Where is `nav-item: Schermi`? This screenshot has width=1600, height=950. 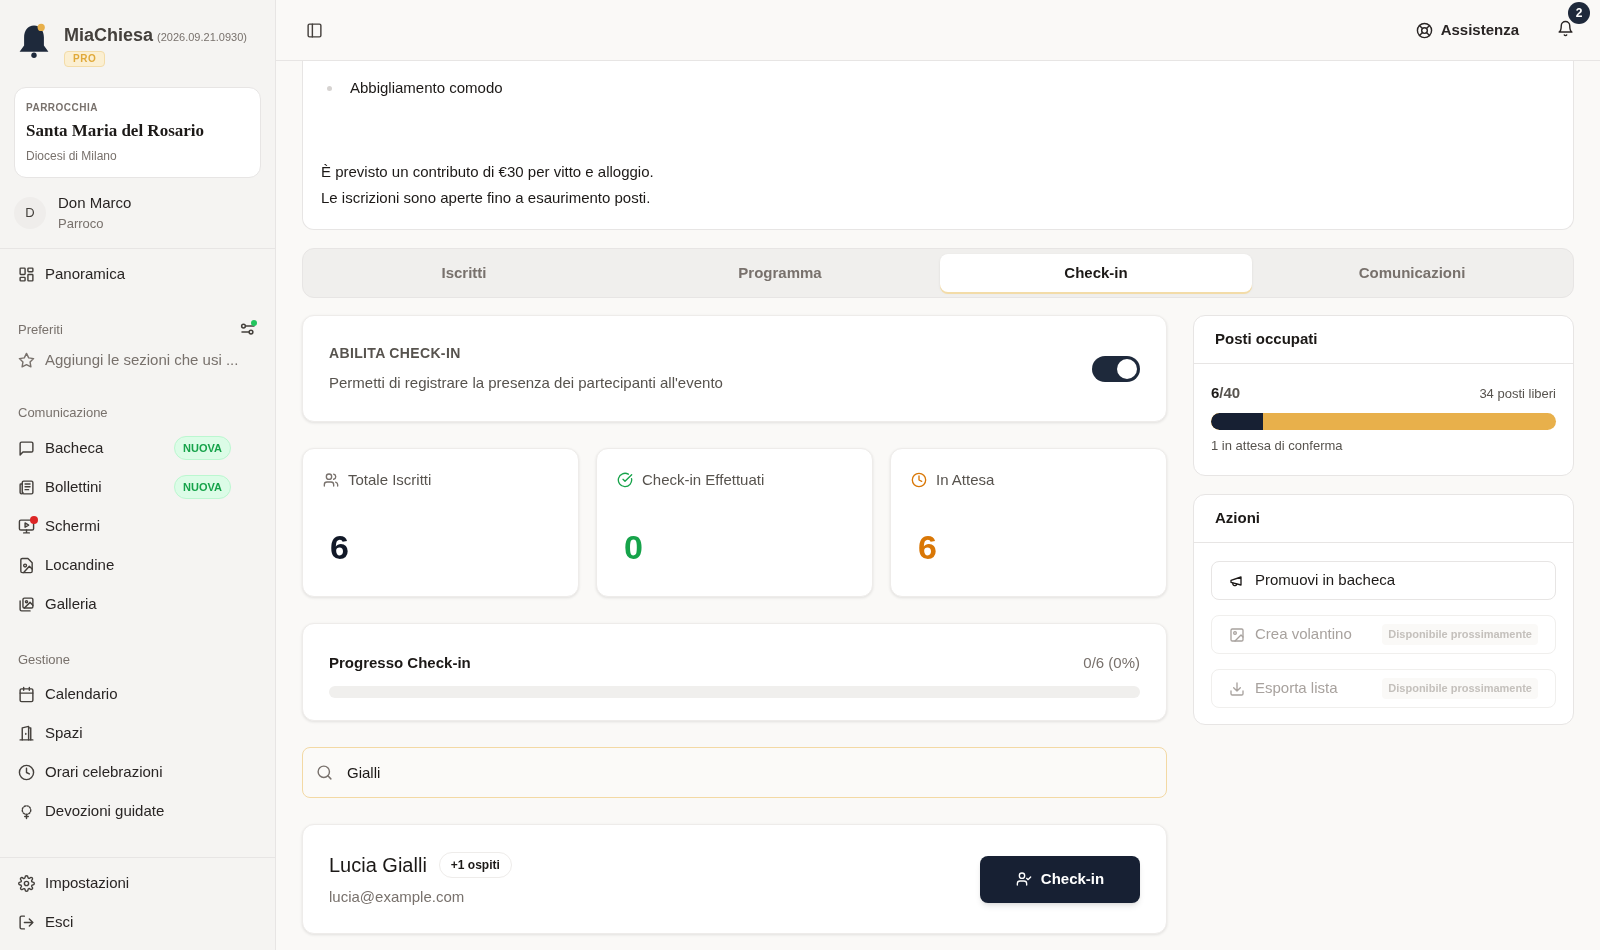 nav-item: Schermi is located at coordinates (137, 526).